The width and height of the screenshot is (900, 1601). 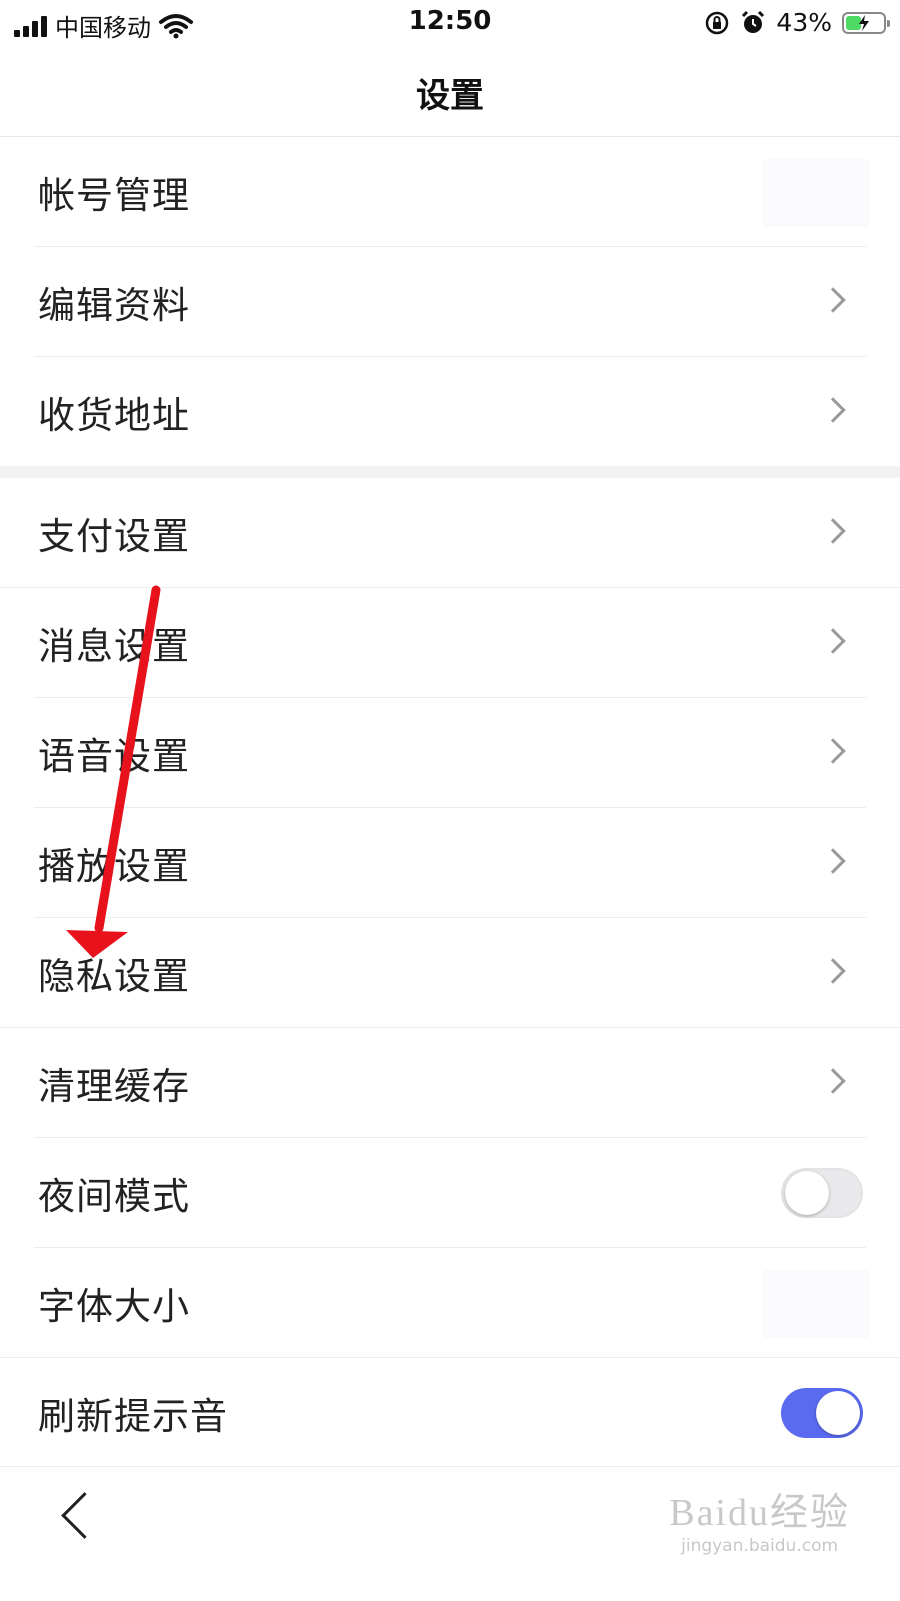 What do you see at coordinates (450, 1303) in the screenshot?
I see `settings-item-font-size: 字体大小` at bounding box center [450, 1303].